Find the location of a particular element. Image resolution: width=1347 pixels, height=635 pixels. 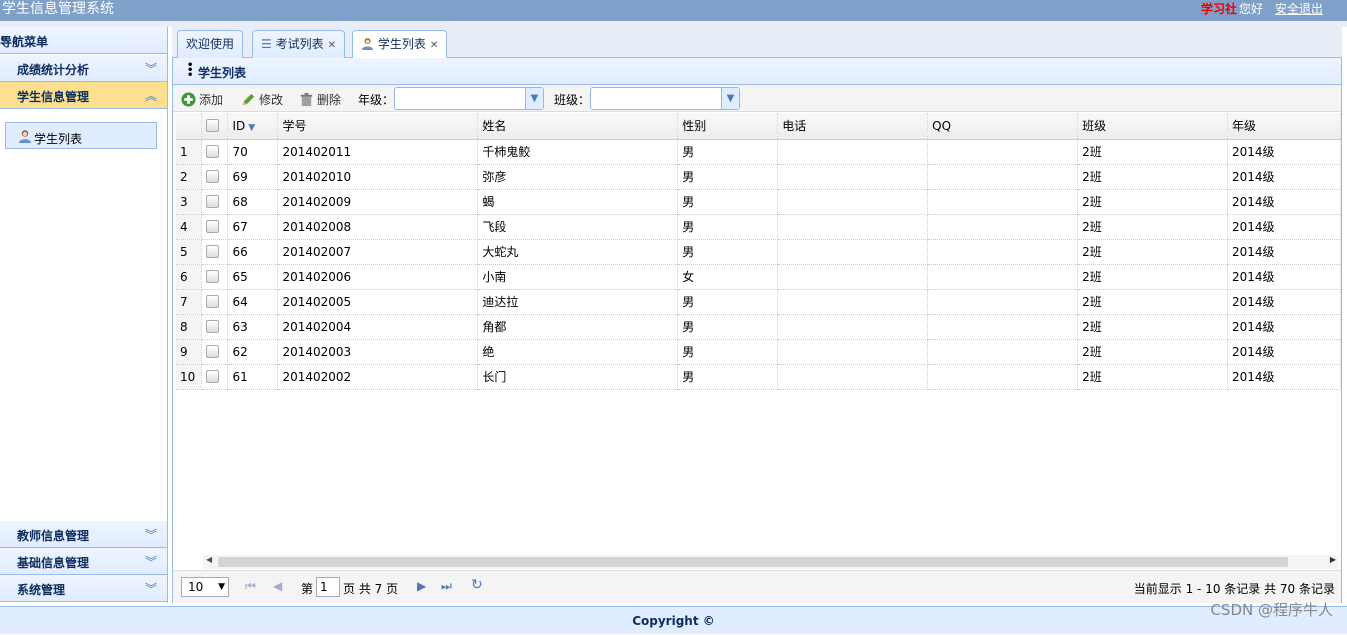

page-number-input: 1 is located at coordinates (328, 587).